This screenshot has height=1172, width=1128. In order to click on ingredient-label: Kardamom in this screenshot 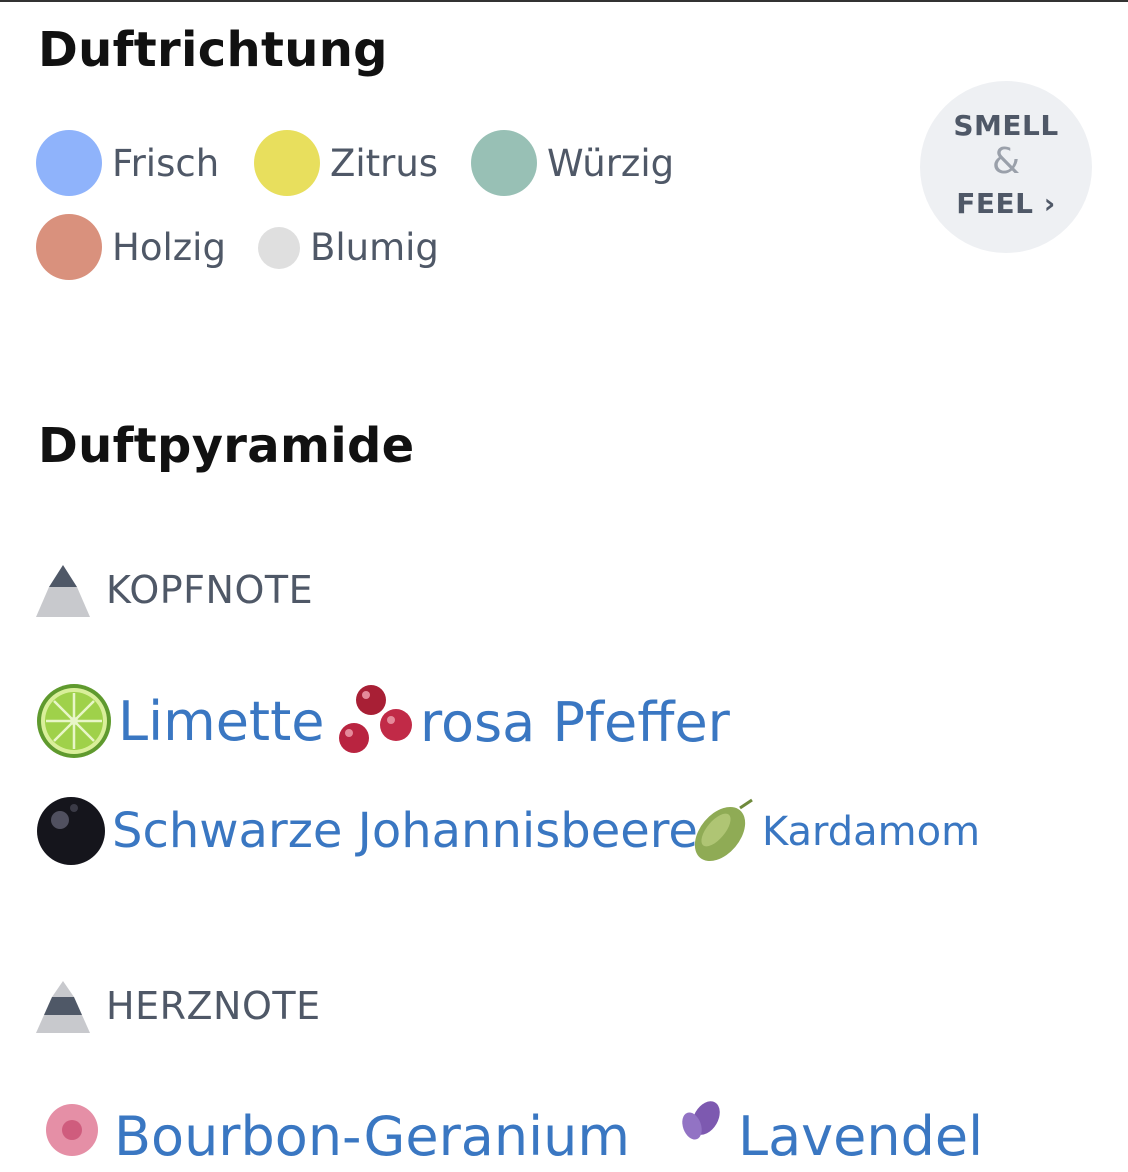, I will do `click(871, 832)`.